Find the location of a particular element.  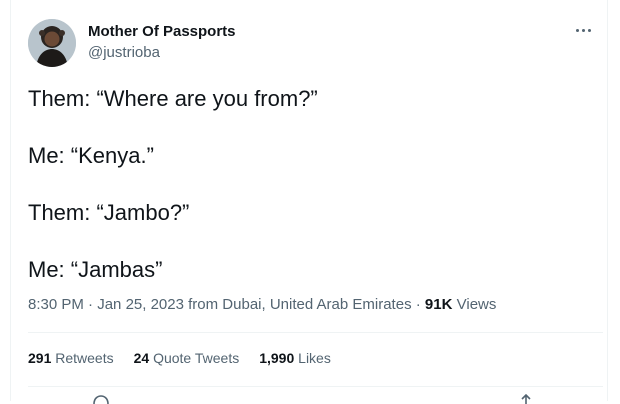

tweet-line: Me: “Jambas” is located at coordinates (95, 269).